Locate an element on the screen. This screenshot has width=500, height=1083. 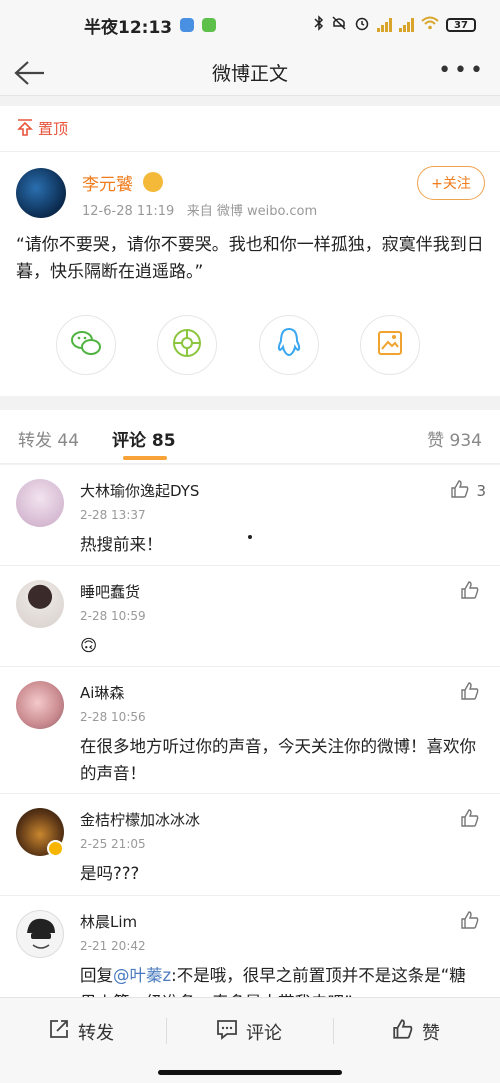
comment-item: 金桔柠檬加冰冰冰 2-25 21:05 是吗??? is located at coordinates (250, 845).